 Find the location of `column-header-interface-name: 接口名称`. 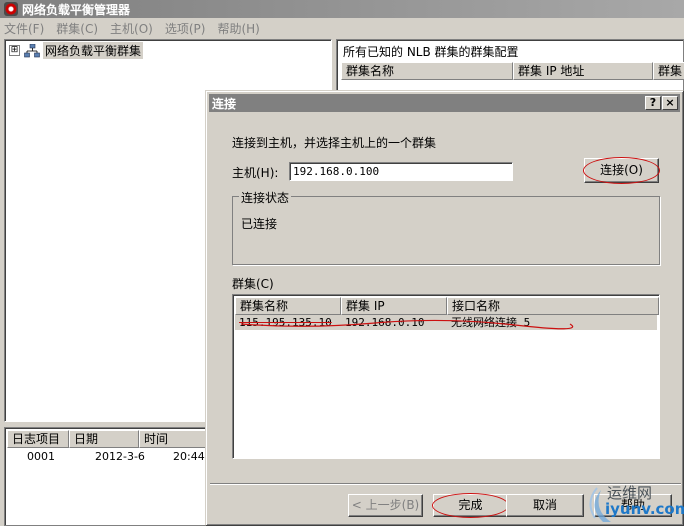

column-header-interface-name: 接口名称 is located at coordinates (553, 306).